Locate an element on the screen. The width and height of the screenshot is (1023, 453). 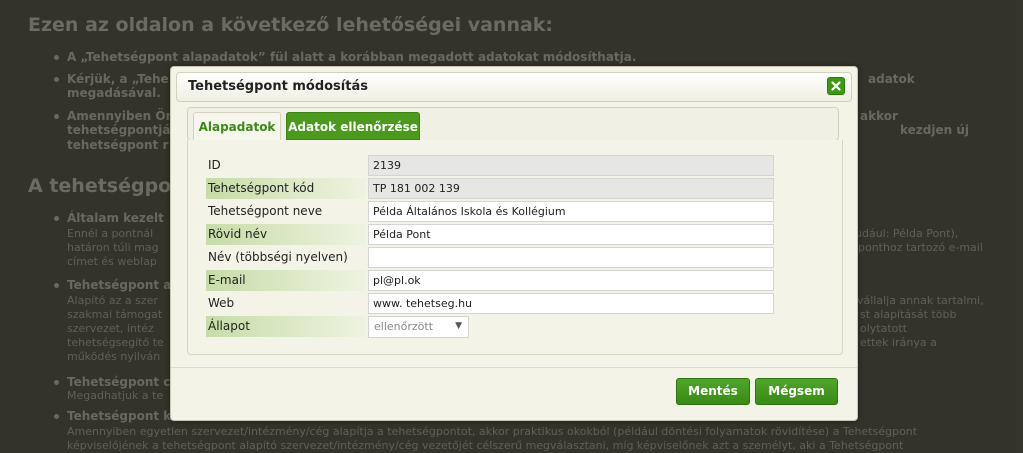
form-row-rovid: Rövid név Példa Pont is located at coordinates (491, 234).